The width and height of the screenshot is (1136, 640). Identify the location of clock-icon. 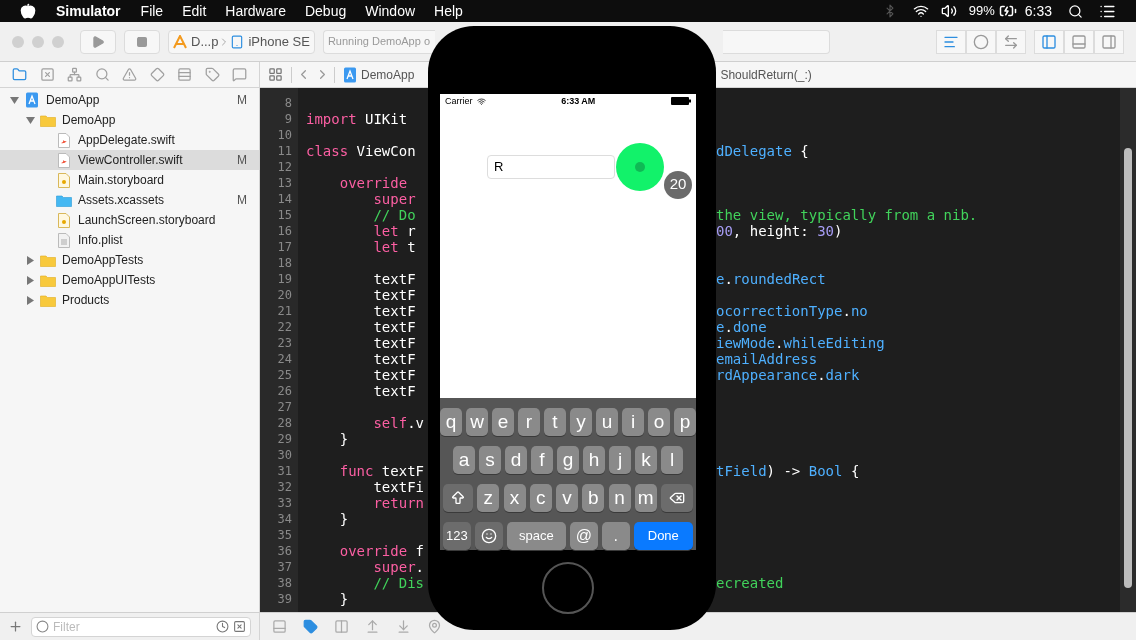
(222, 626).